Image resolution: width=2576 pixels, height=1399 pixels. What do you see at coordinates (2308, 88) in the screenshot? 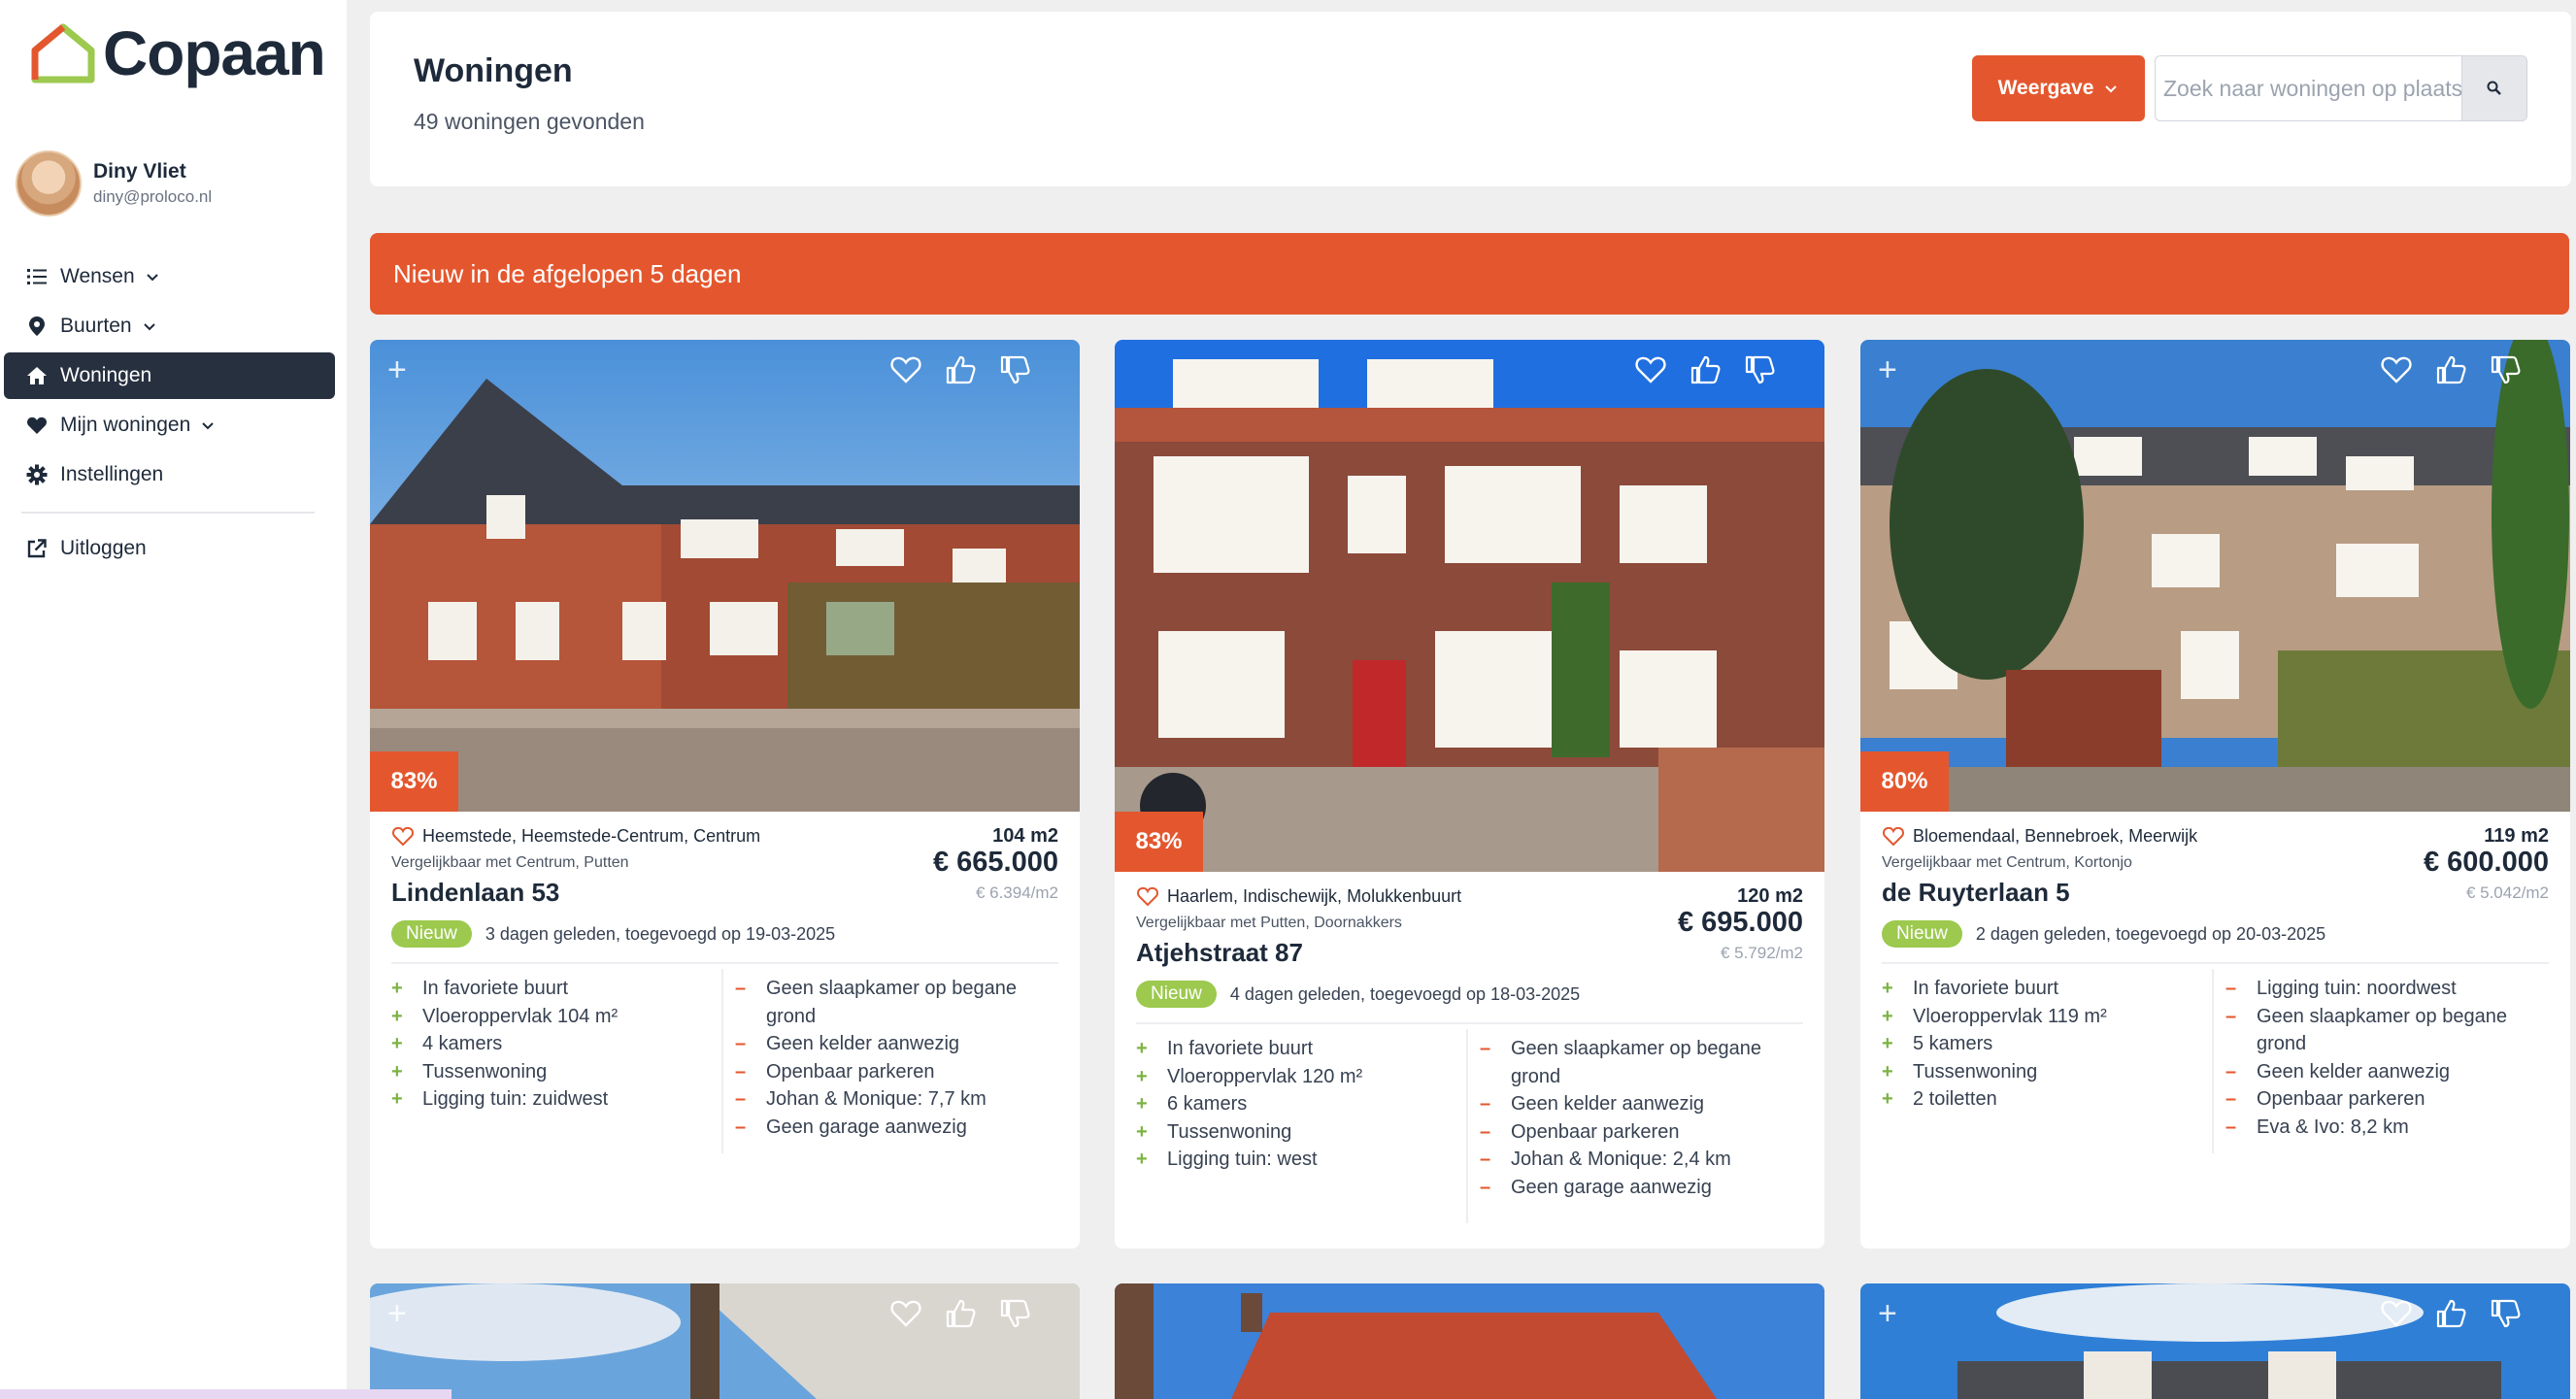
I see `search-input` at bounding box center [2308, 88].